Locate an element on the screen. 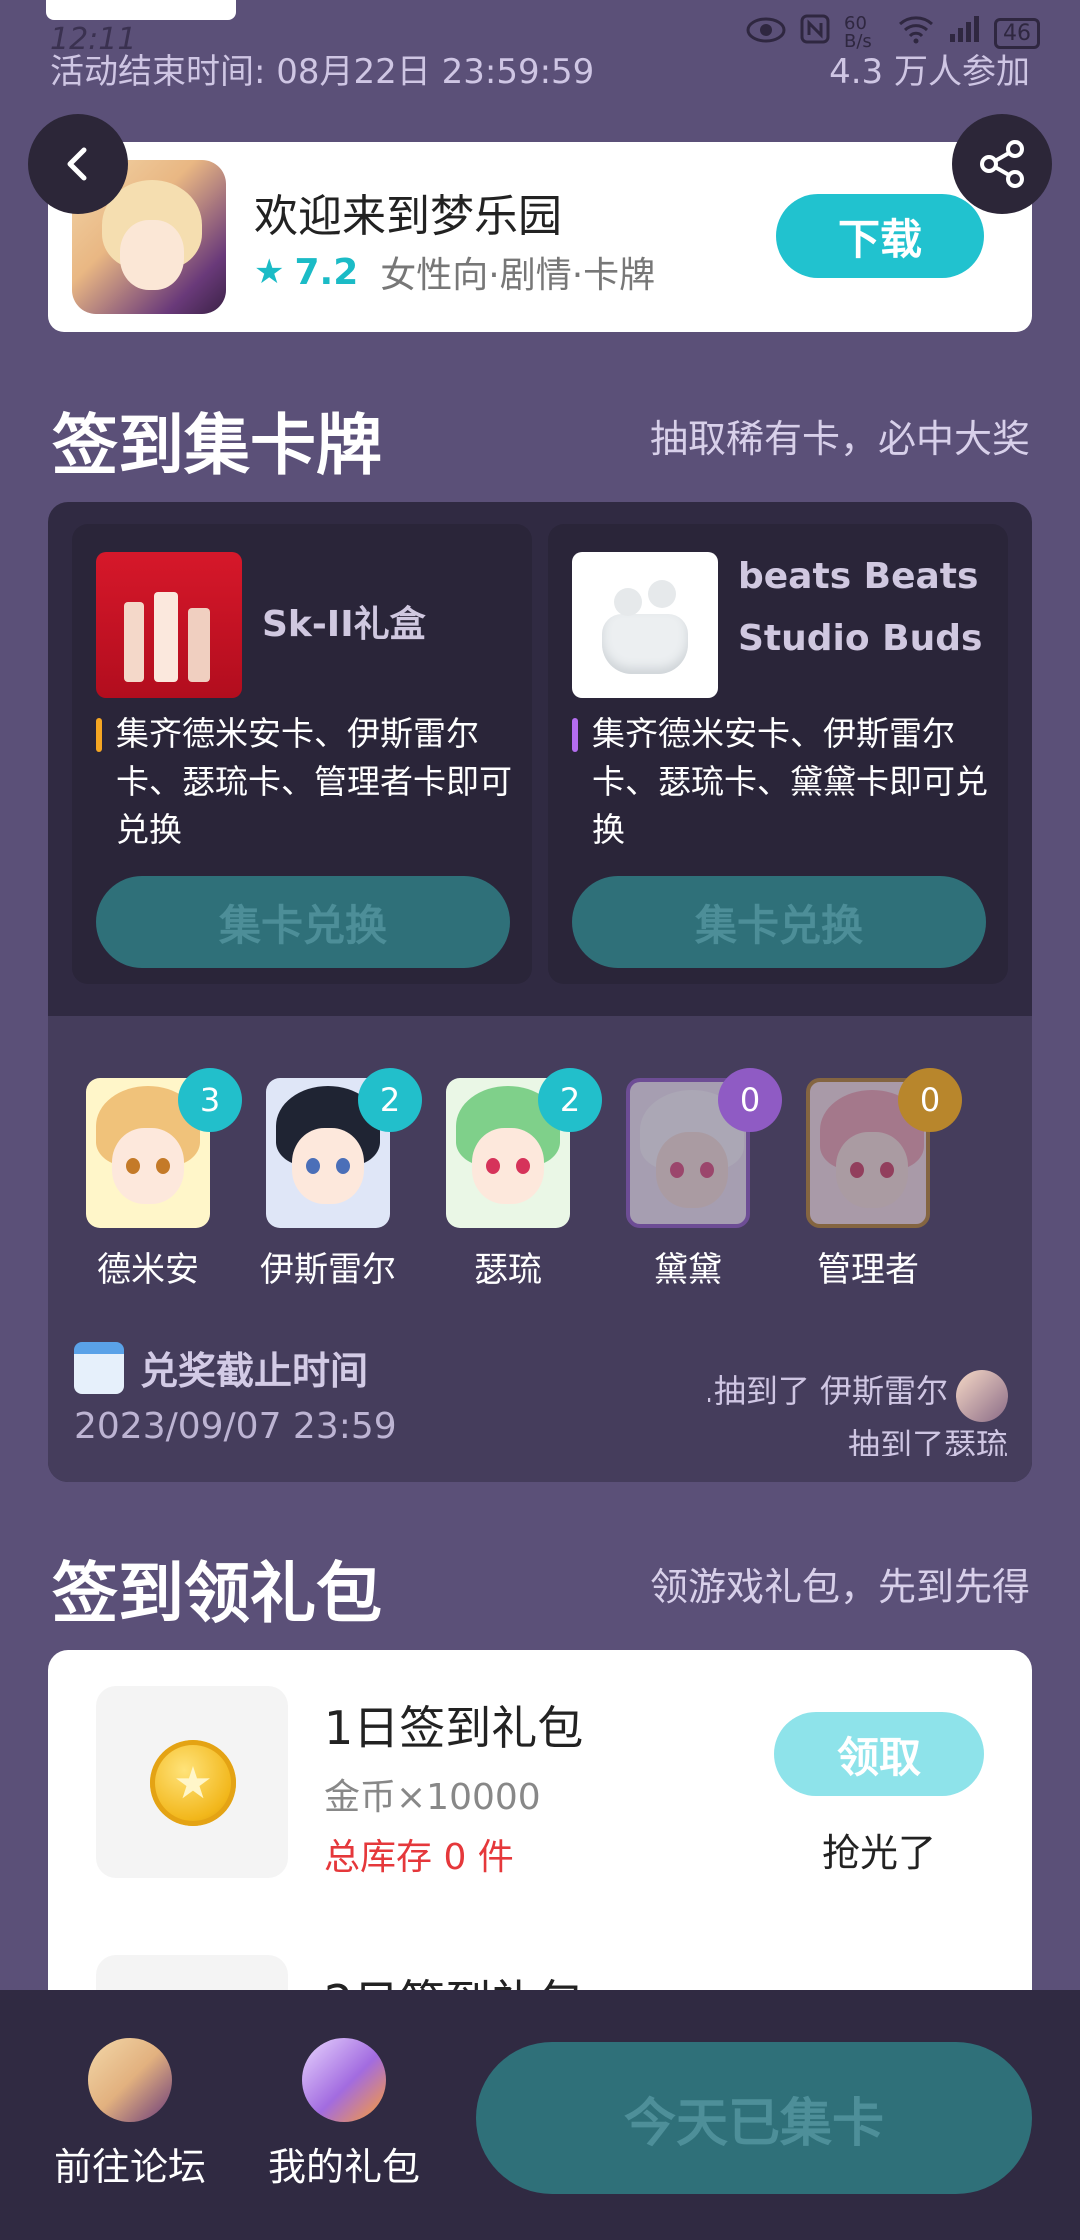  card-name: 黛黛 is located at coordinates (688, 1270).